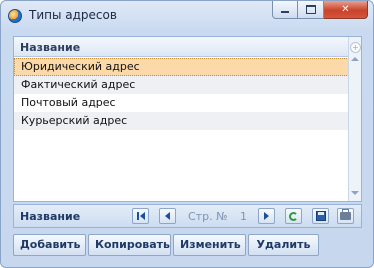 The image size is (374, 268). What do you see at coordinates (355, 47) in the screenshot?
I see `column-chooser-icon: +` at bounding box center [355, 47].